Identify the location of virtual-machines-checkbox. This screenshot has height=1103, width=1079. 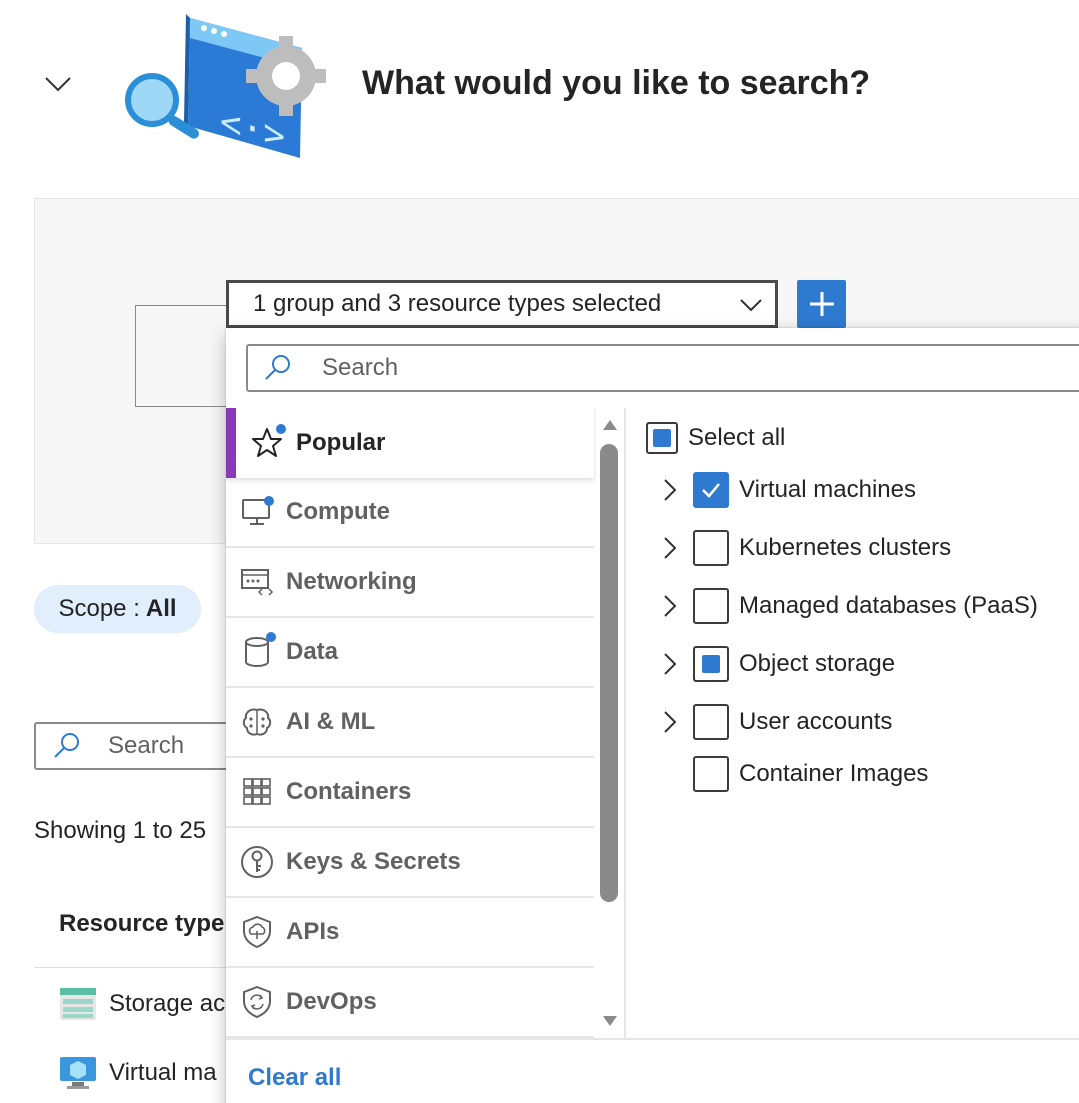
(711, 490).